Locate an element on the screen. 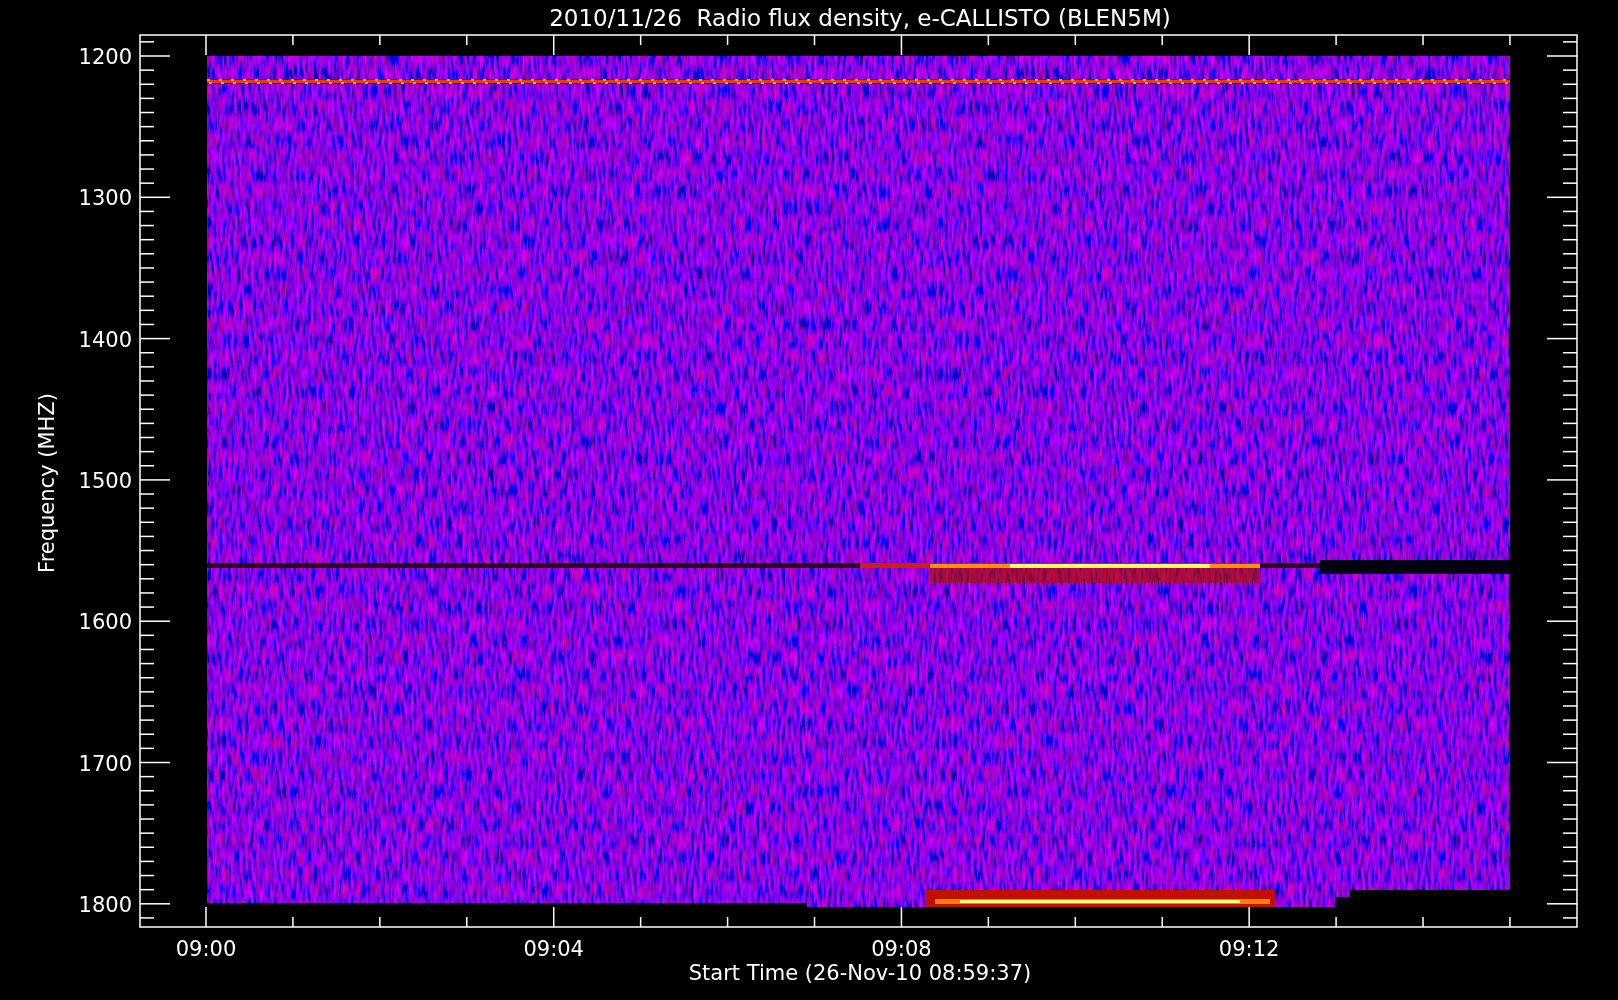 The height and width of the screenshot is (1000, 1618). y-tick-label: 1800 is located at coordinates (105, 904).